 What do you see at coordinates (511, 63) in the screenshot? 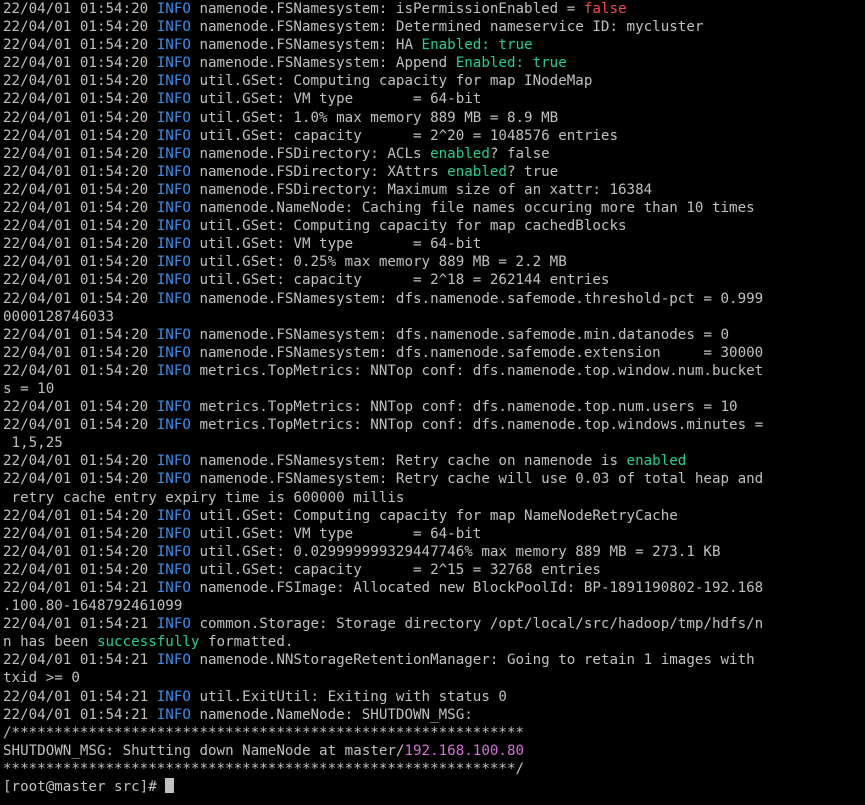
I see `highlight-text: Enabled: true` at bounding box center [511, 63].